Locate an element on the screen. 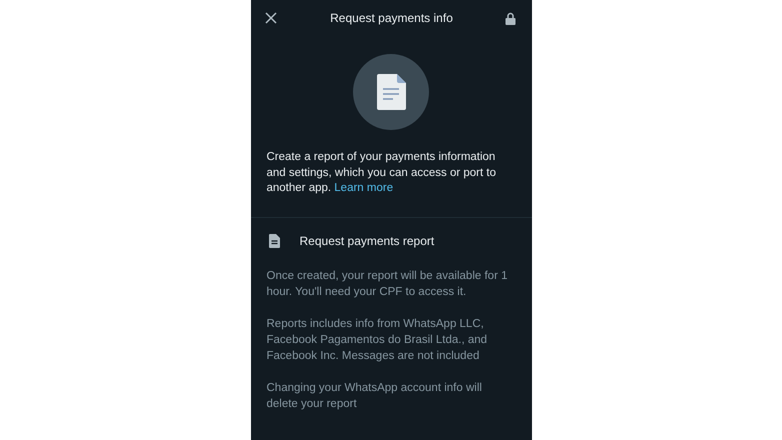 This screenshot has height=440, width=782. screen-title: Request payments info is located at coordinates (391, 18).